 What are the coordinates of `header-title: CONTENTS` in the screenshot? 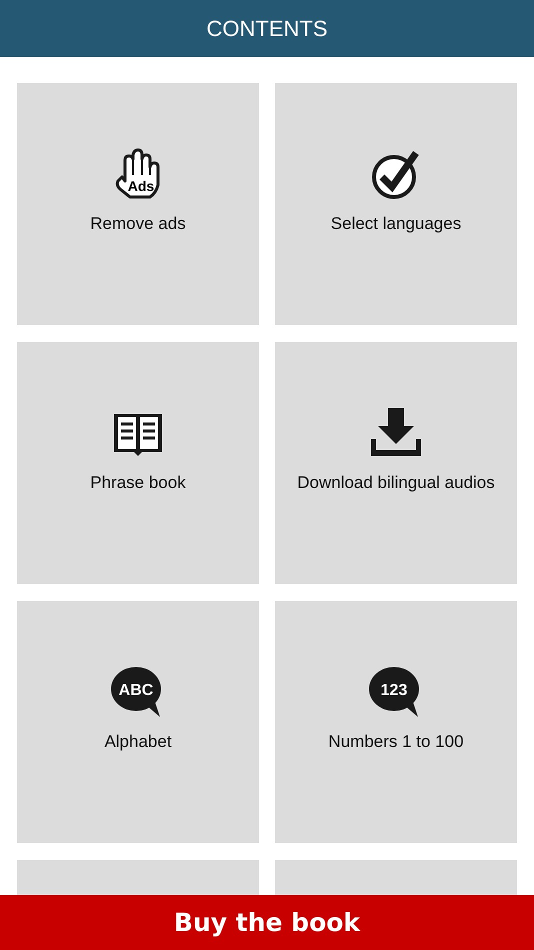 It's located at (267, 28).